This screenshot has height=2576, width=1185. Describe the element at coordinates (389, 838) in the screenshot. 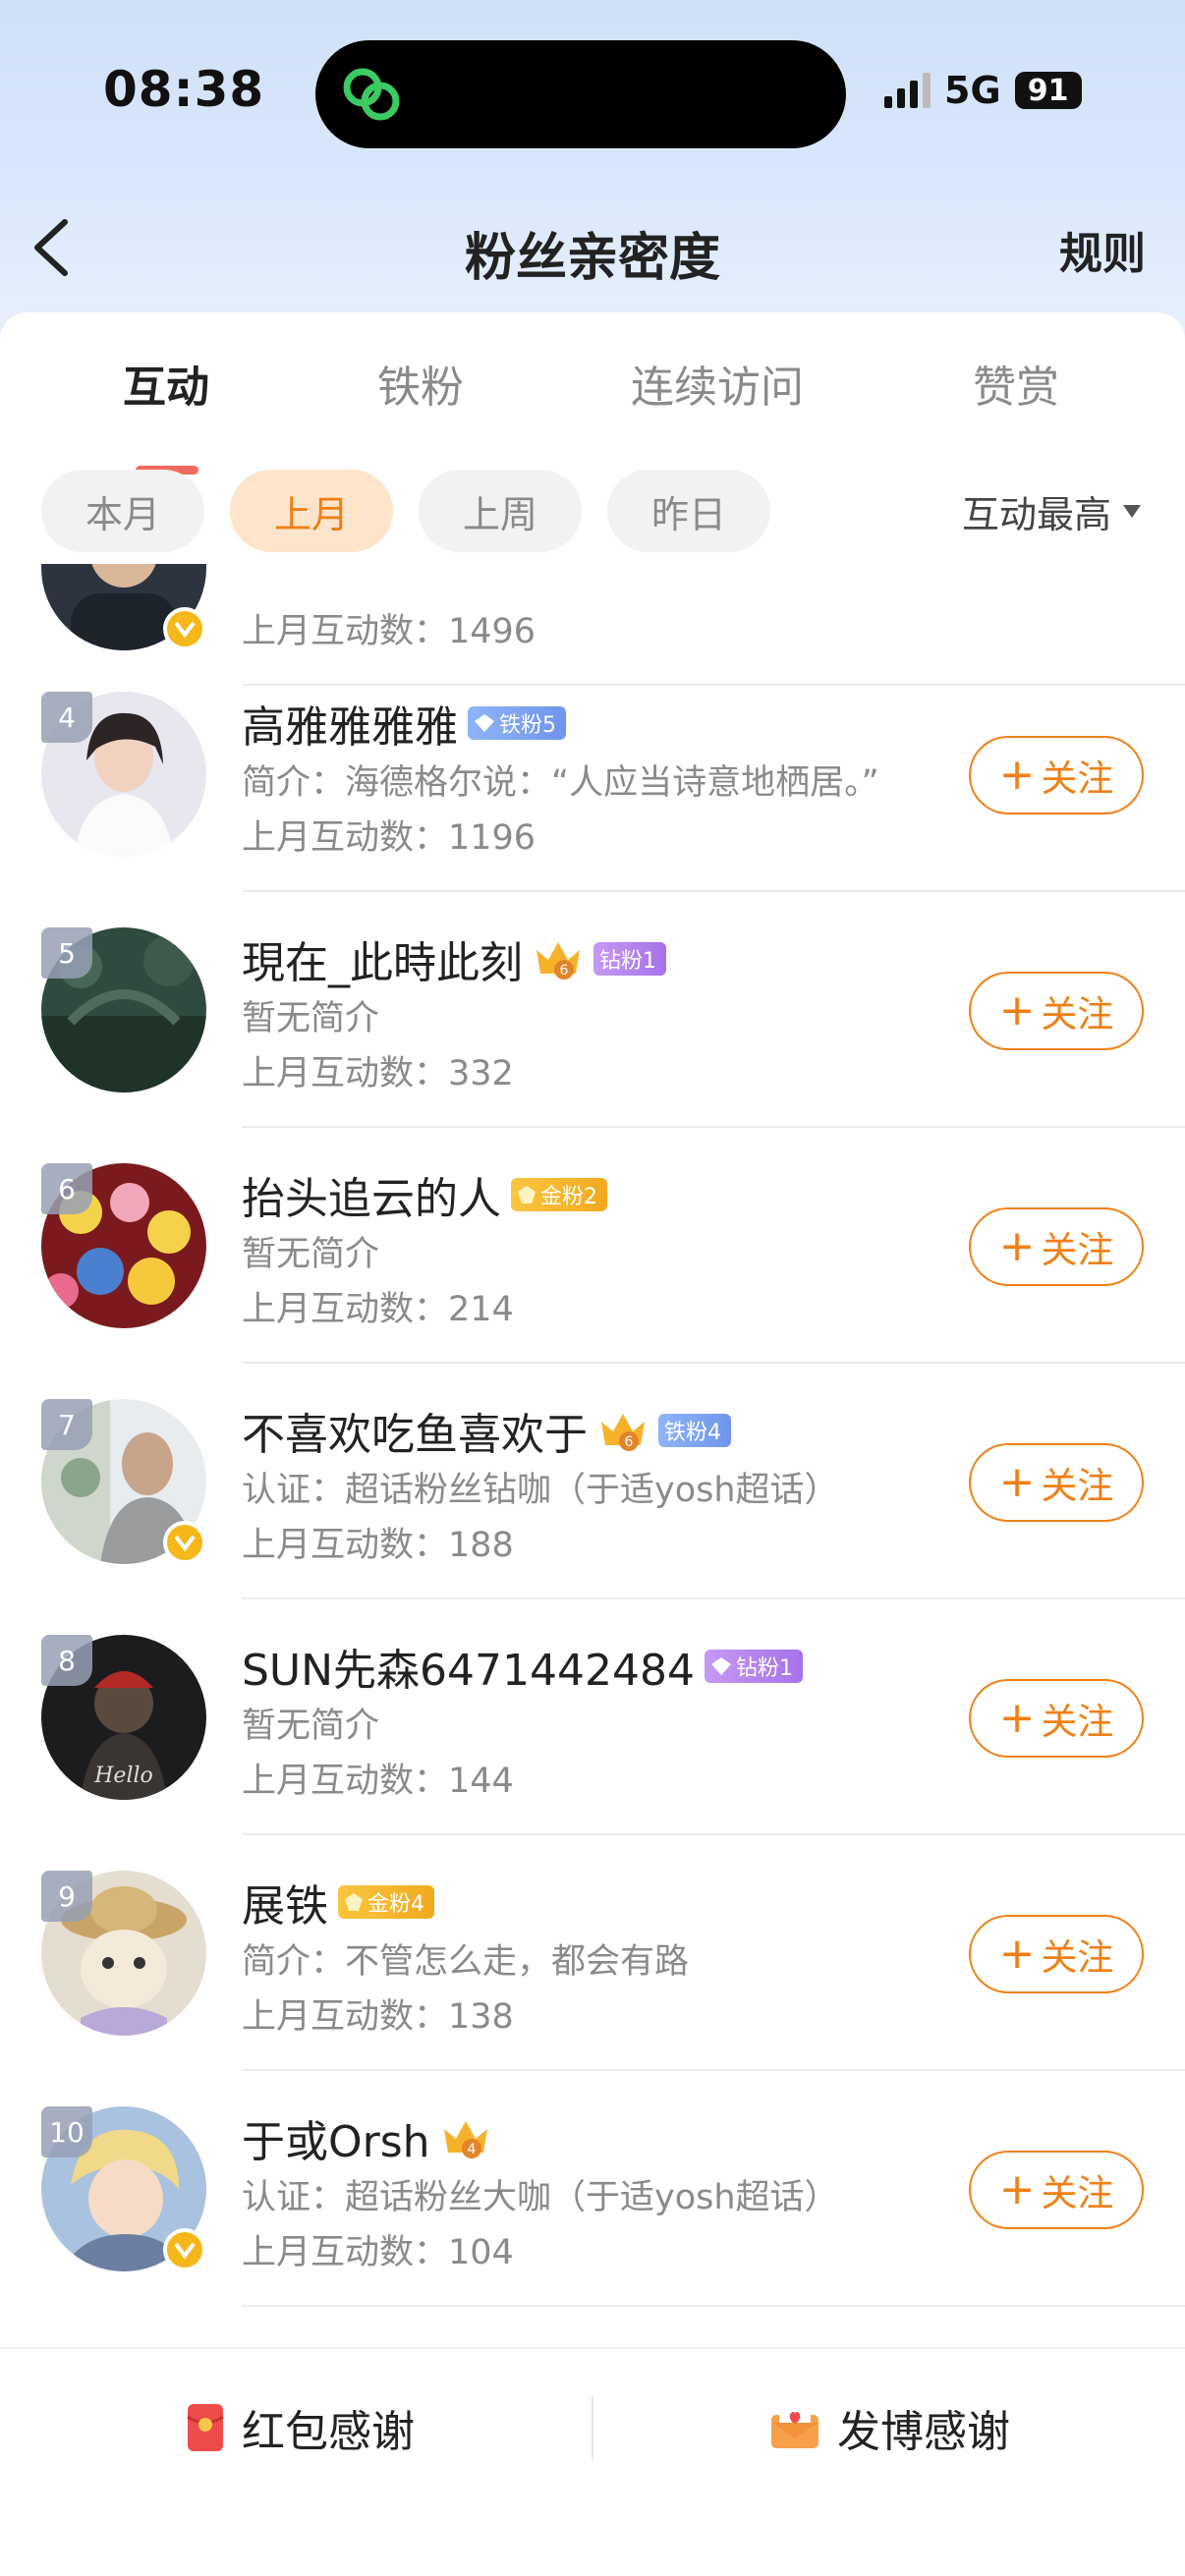

I see `interaction-count: 上月互动数：1196` at that location.